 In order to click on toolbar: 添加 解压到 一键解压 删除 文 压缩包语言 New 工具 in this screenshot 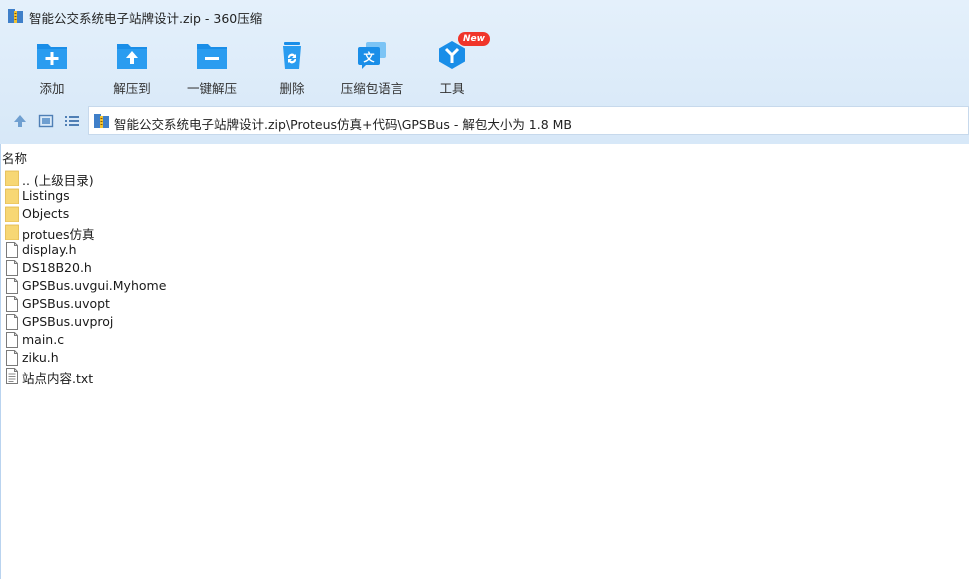, I will do `click(484, 66)`.